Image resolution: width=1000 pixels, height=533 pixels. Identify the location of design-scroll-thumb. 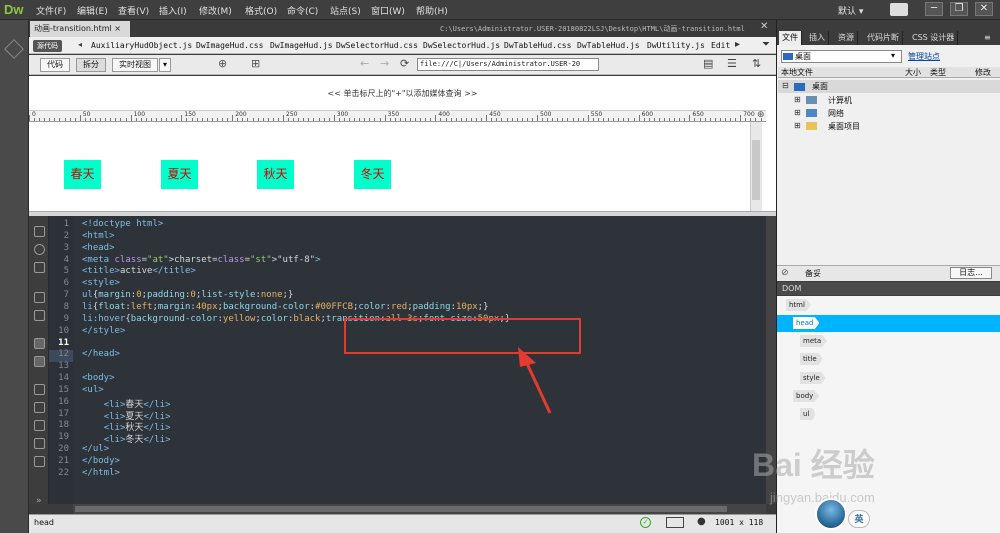
(756, 170).